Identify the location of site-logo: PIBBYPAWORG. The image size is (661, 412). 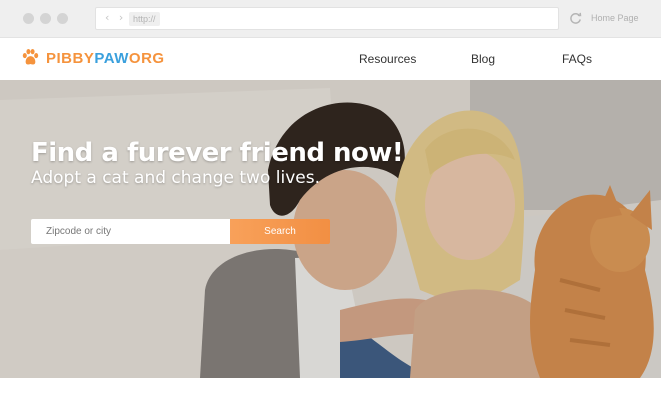
(105, 58).